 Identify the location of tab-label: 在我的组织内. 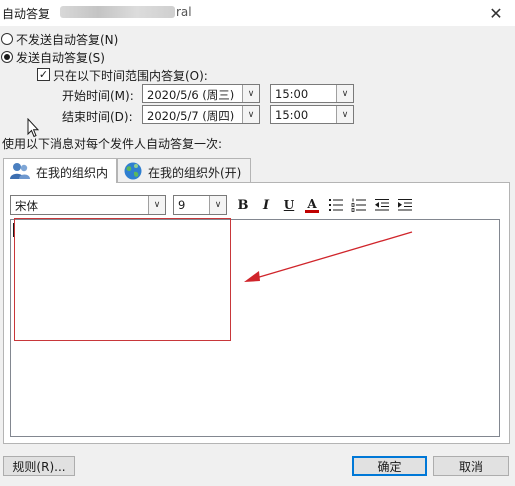
(72, 173).